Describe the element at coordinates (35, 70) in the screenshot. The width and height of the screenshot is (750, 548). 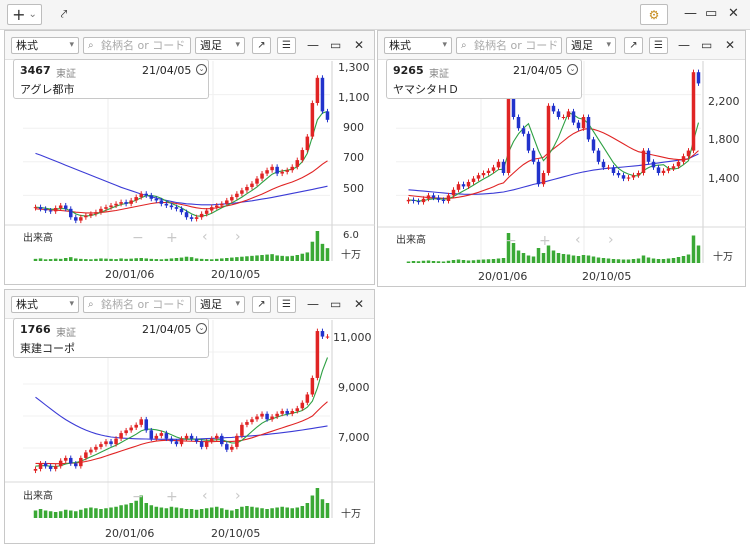
I see `stock-code: 3467` at that location.